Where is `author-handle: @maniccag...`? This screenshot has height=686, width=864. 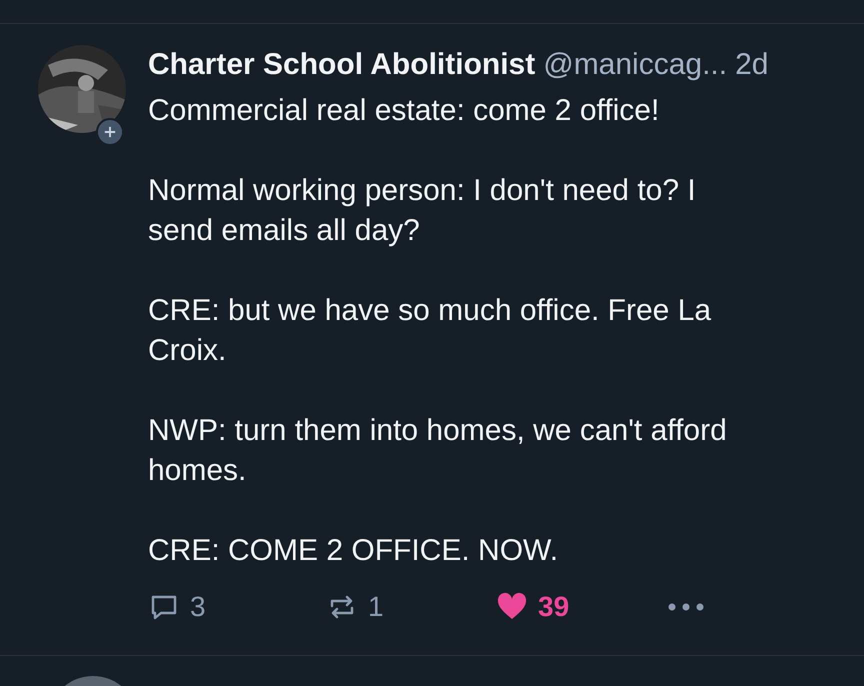
author-handle: @maniccag... is located at coordinates (635, 65).